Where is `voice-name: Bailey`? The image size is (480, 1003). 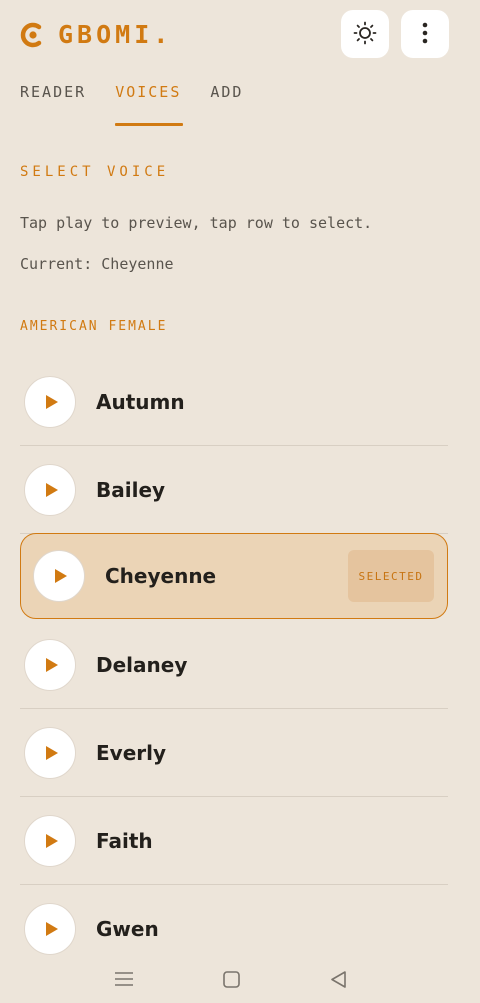 voice-name: Bailey is located at coordinates (131, 489).